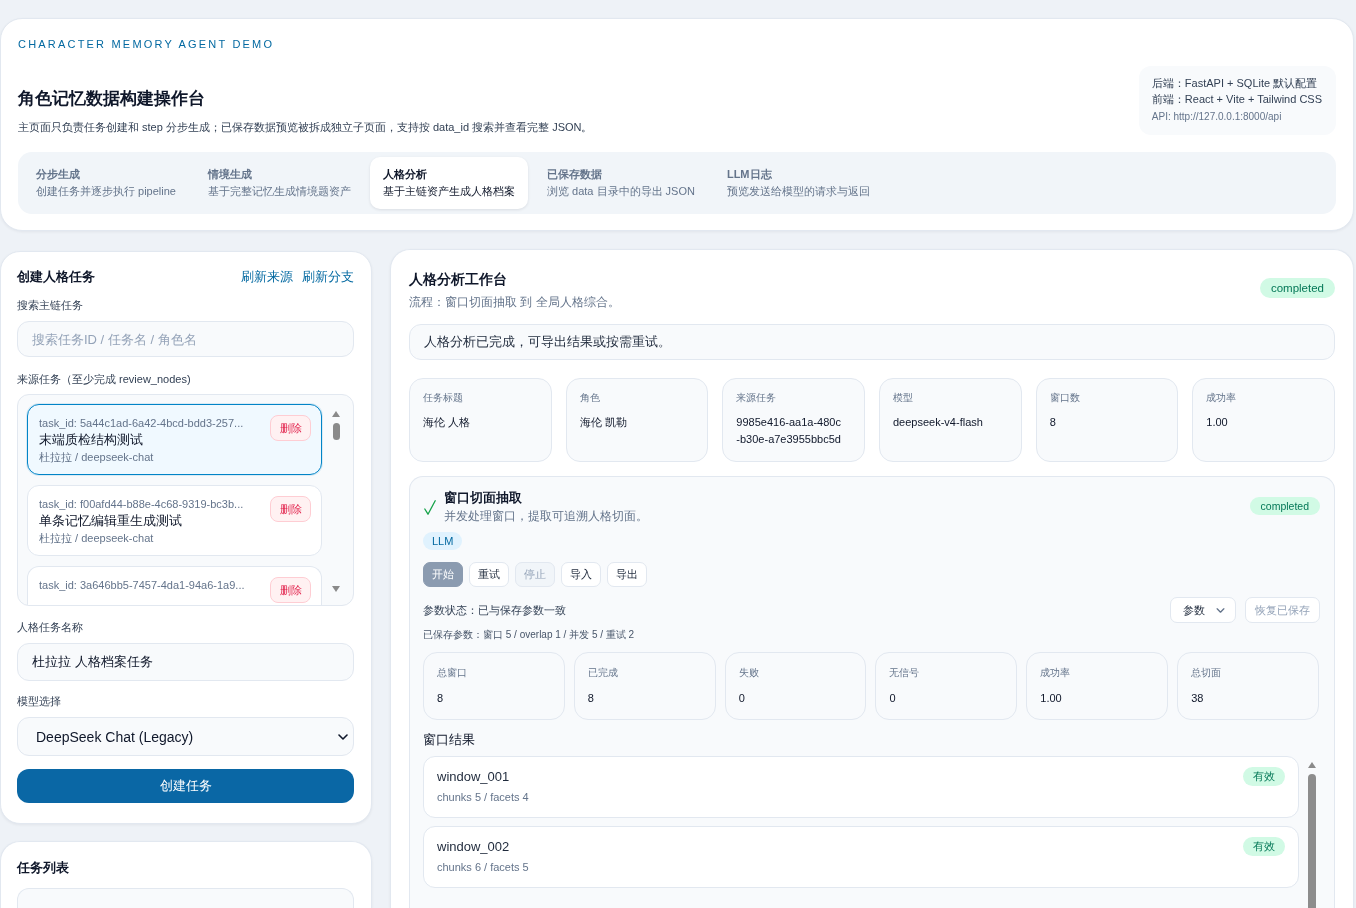  What do you see at coordinates (798, 183) in the screenshot?
I see `nav-tab: LLM日志 预览发送给模型的请求与返回` at bounding box center [798, 183].